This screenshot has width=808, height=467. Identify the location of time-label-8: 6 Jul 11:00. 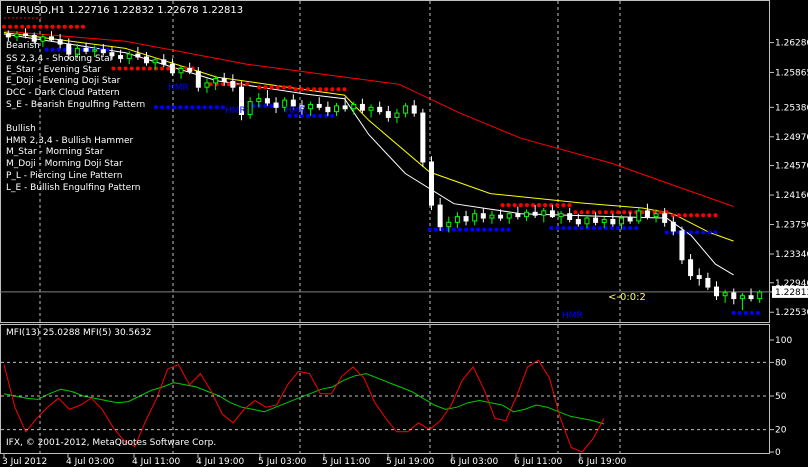
(538, 462).